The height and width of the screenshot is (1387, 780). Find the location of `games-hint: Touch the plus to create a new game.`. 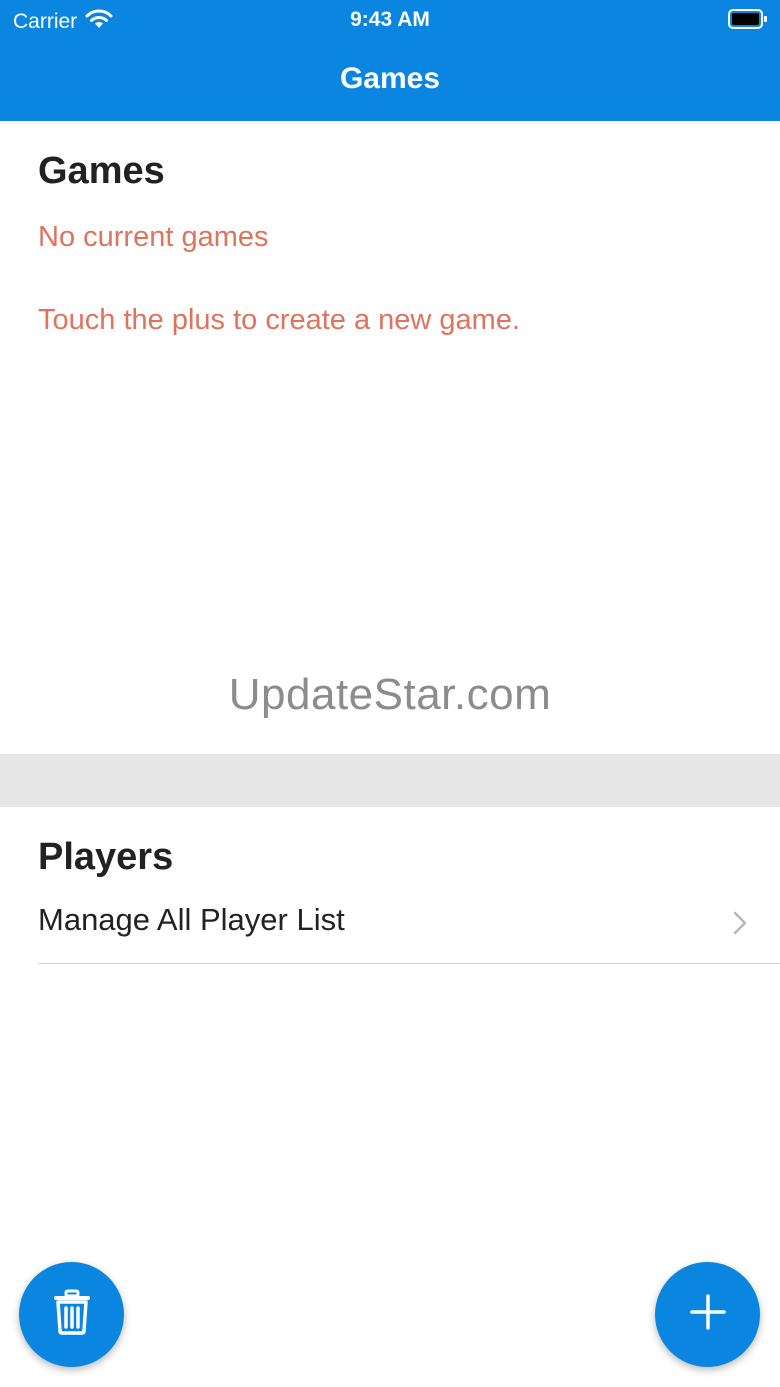

games-hint: Touch the plus to create a new game. is located at coordinates (279, 320).